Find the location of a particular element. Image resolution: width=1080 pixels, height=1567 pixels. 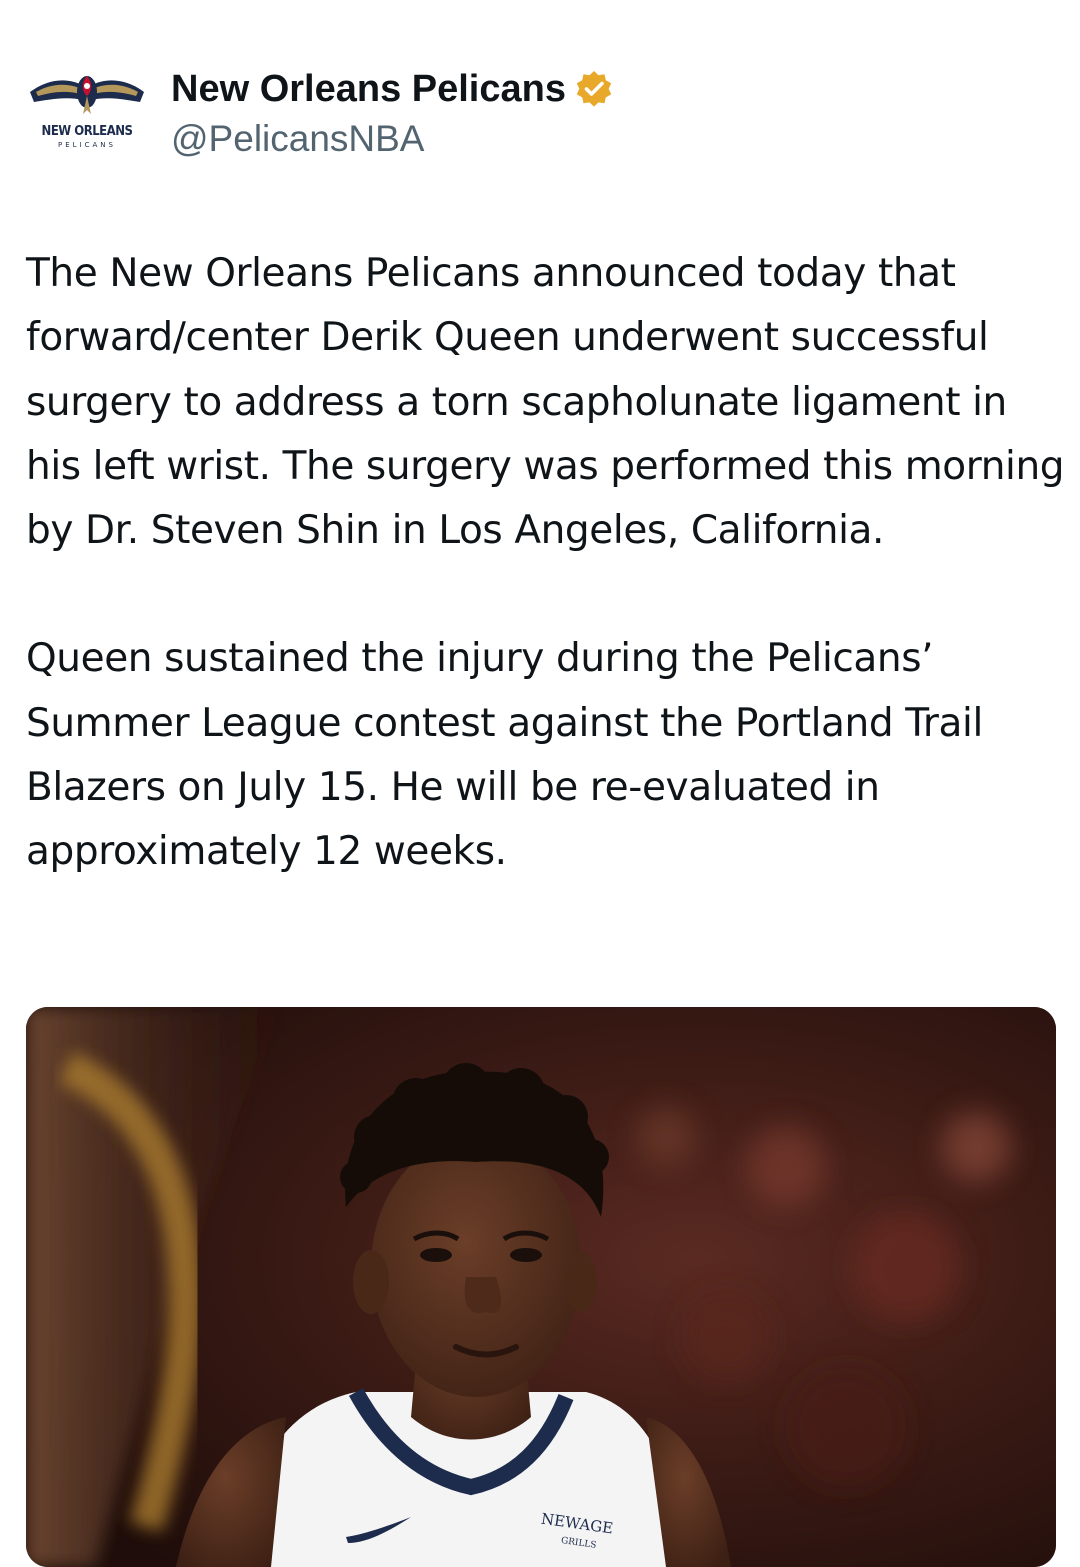

logo-subtext: PELICANS is located at coordinates (87, 145).